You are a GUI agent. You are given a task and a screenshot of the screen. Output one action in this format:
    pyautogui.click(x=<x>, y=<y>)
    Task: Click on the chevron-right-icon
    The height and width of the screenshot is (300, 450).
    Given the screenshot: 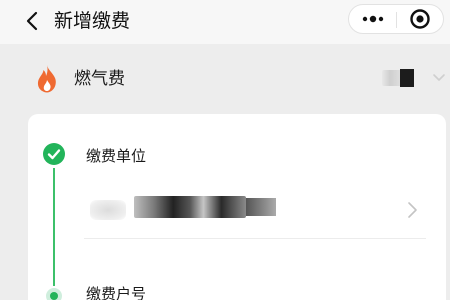 What is the action you would take?
    pyautogui.click(x=412, y=210)
    